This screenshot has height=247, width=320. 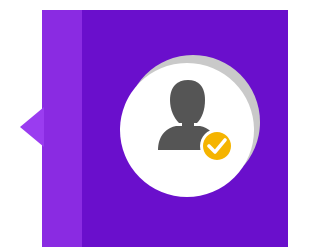 I want to click on pointer-triangle, so click(x=32, y=127).